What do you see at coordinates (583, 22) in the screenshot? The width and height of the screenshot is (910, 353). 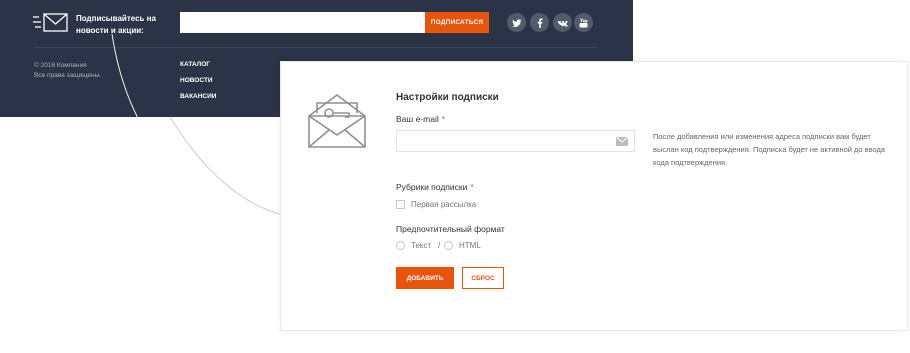 I see `youtube-icon` at bounding box center [583, 22].